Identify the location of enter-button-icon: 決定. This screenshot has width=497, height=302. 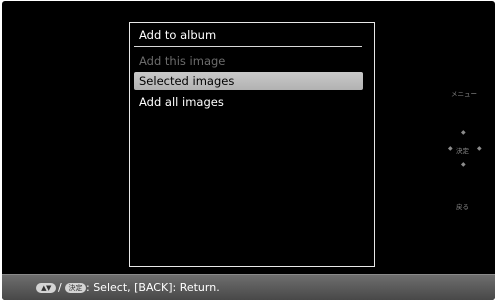
(75, 288).